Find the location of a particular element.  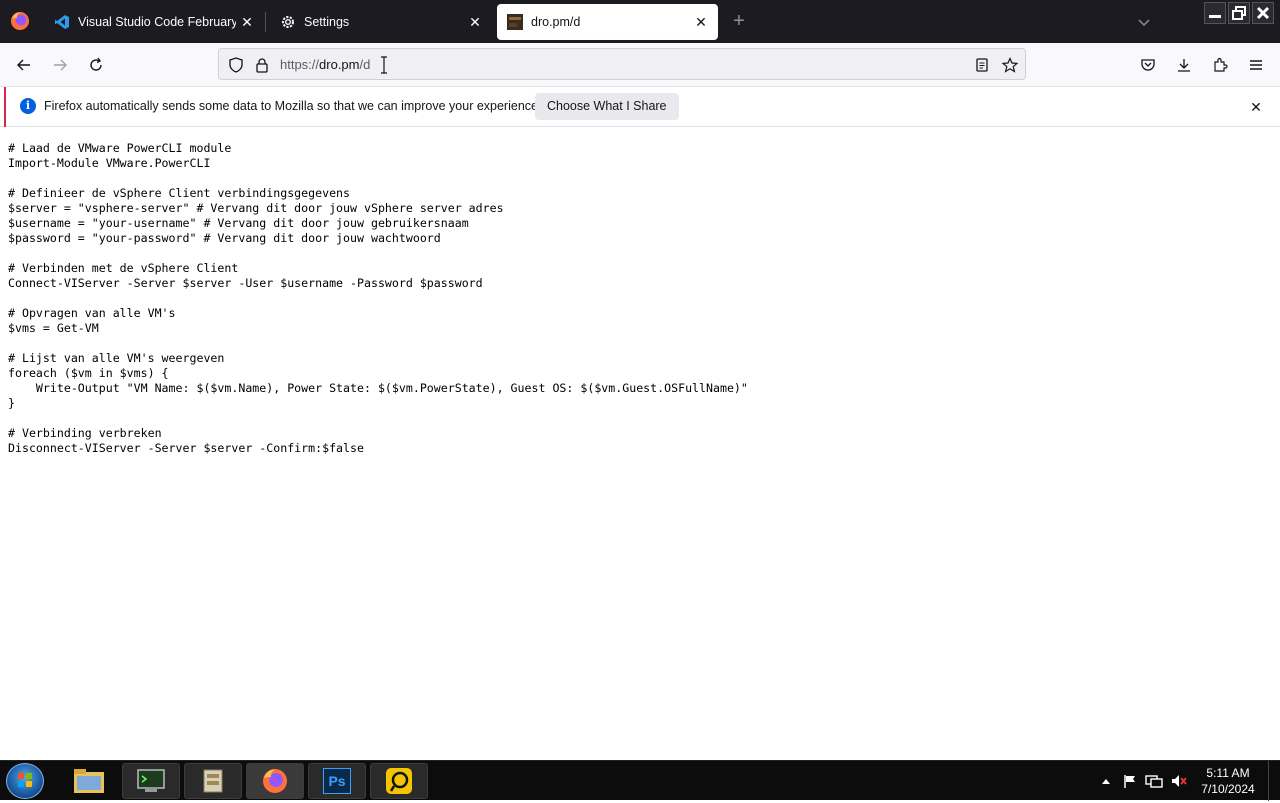

url-bar: https://dro.pm/d is located at coordinates (622, 64).